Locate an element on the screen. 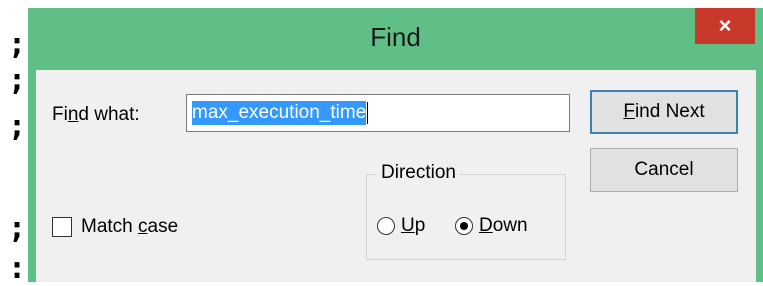 Image resolution: width=763 pixels, height=286 pixels. direction-legend: Direction is located at coordinates (418, 173).